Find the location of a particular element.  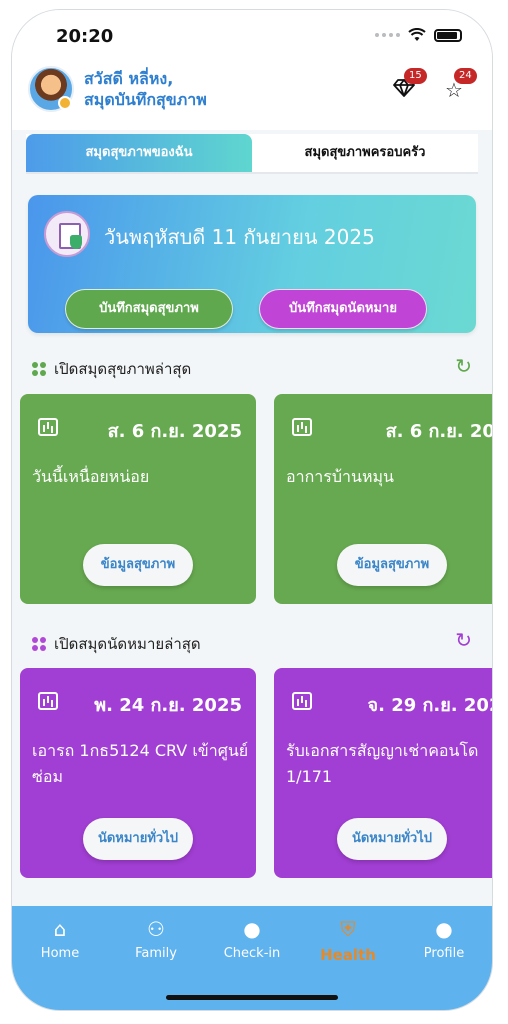

pin-icon: ● is located at coordinates (252, 929).